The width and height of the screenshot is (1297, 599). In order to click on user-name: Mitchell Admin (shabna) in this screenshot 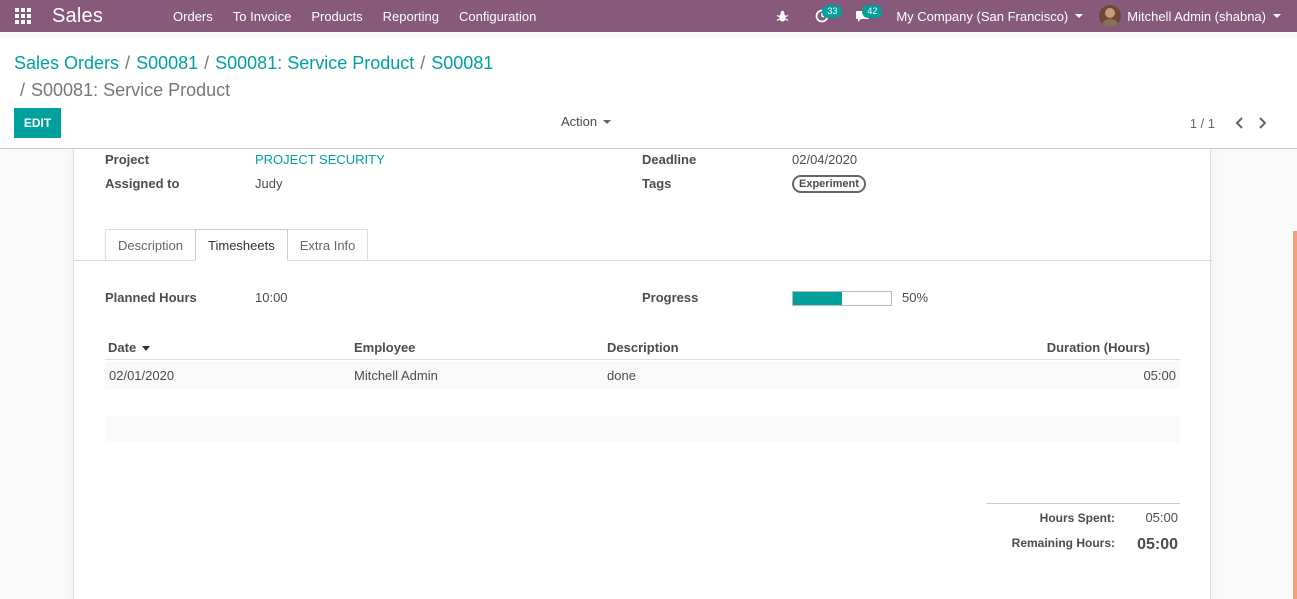, I will do `click(1196, 16)`.